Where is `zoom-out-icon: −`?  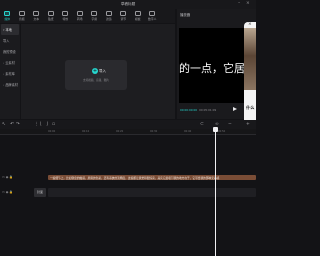
zoom-out-icon: − is located at coordinates (230, 124).